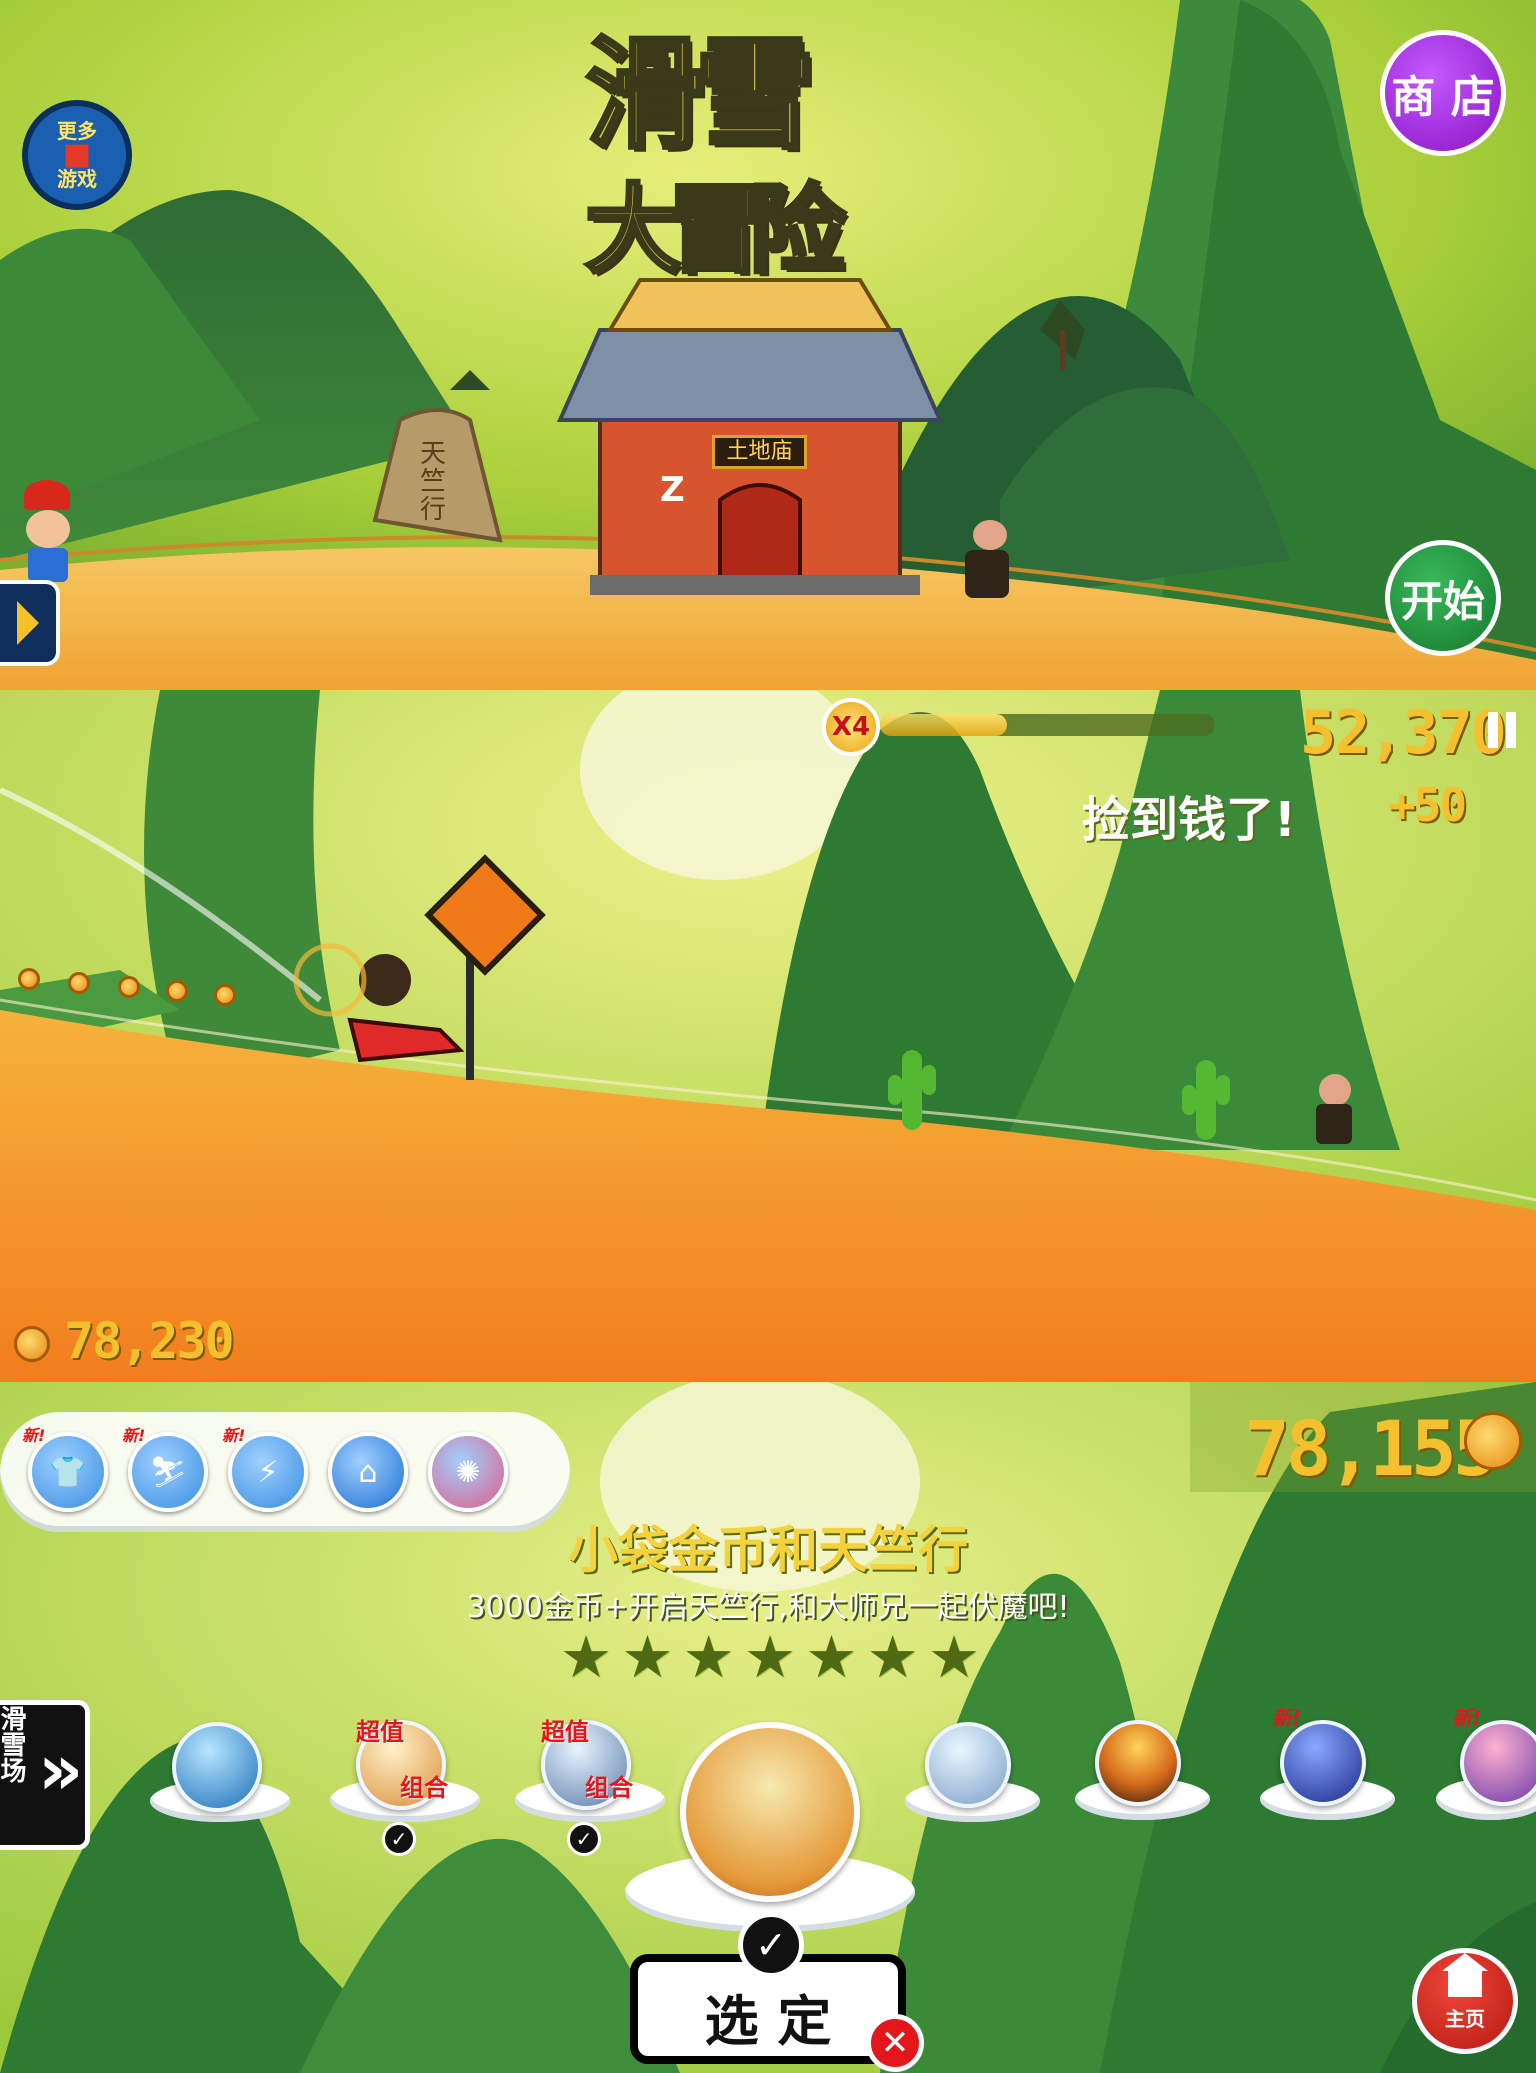  I want to click on coin-pack-icon: ✺, so click(468, 1472).